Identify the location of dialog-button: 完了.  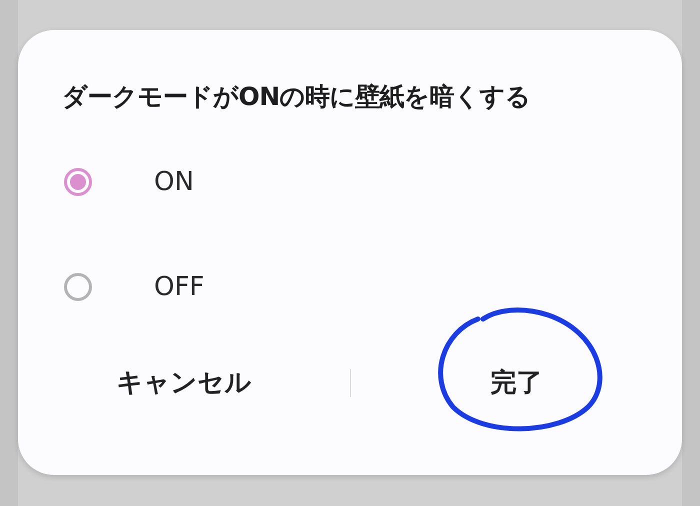
(516, 382).